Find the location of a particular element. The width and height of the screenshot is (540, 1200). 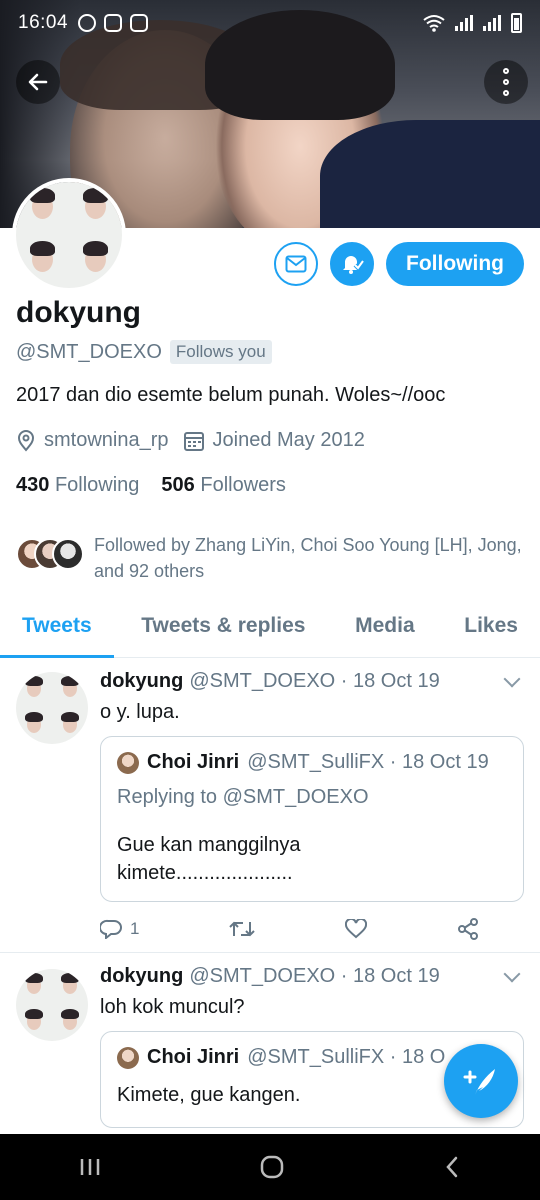

profile-location: smtownina_rp is located at coordinates (106, 440).